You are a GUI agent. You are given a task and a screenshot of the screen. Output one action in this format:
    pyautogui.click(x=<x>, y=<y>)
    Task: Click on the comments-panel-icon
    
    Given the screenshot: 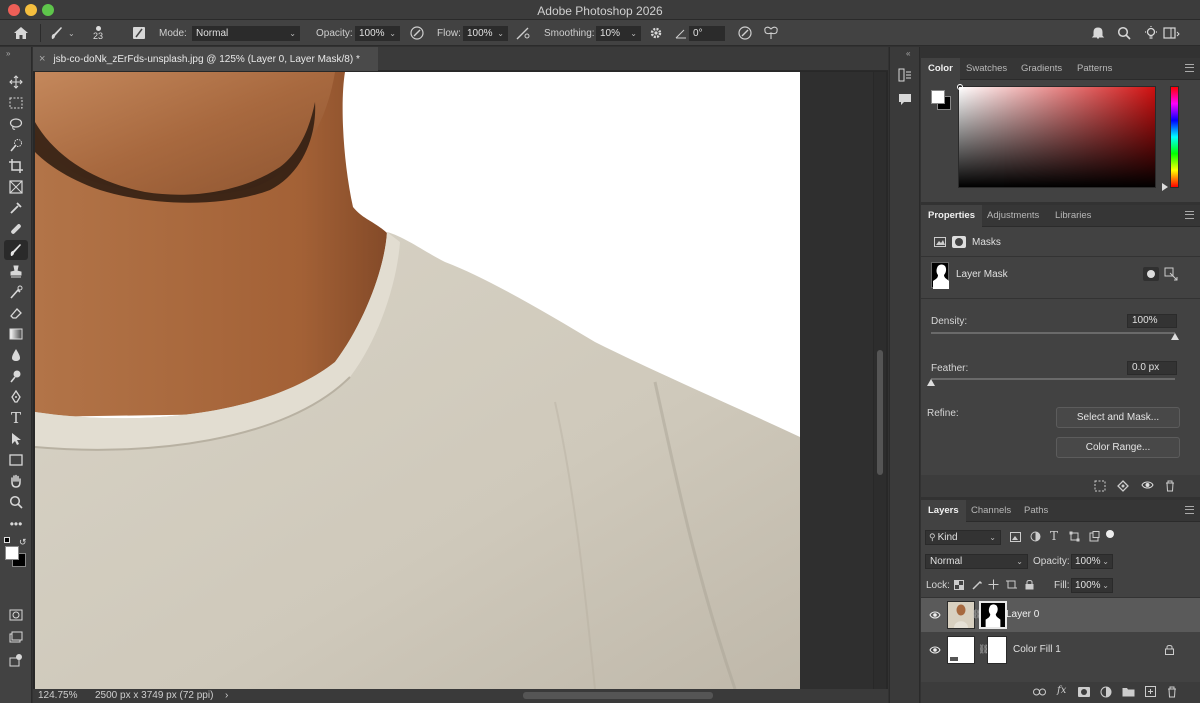 What is the action you would take?
    pyautogui.click(x=905, y=100)
    